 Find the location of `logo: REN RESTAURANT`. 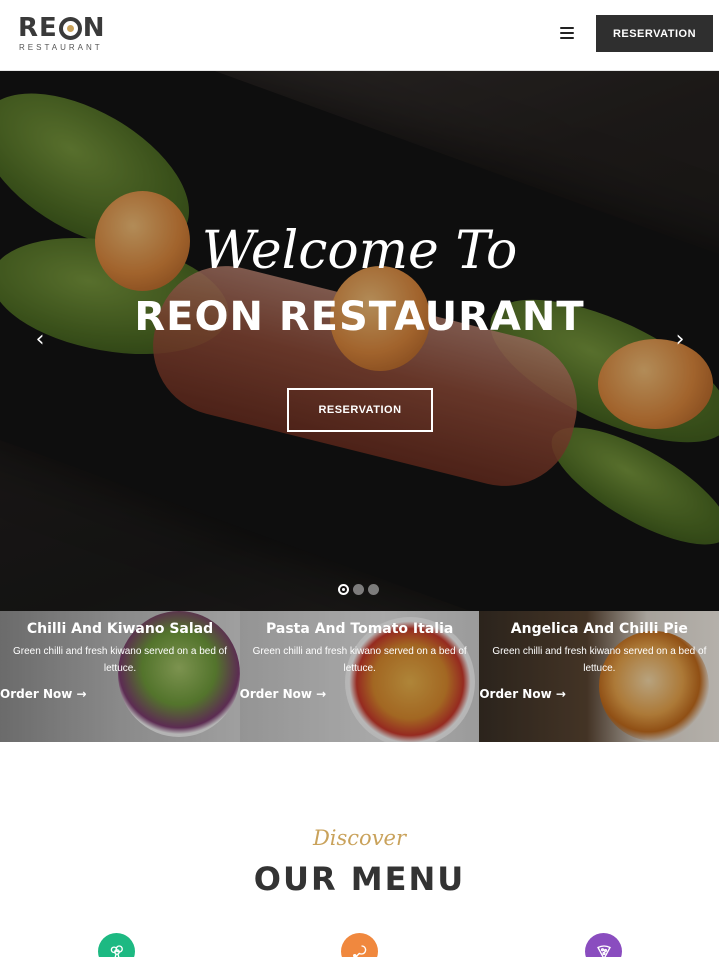

logo: REN RESTAURANT is located at coordinates (62, 33).